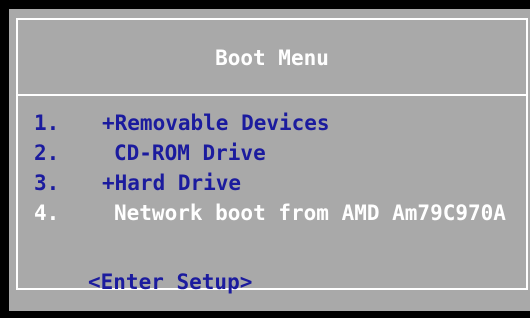 This screenshot has height=318, width=530. I want to click on boot-option-number: 2., so click(47, 153).